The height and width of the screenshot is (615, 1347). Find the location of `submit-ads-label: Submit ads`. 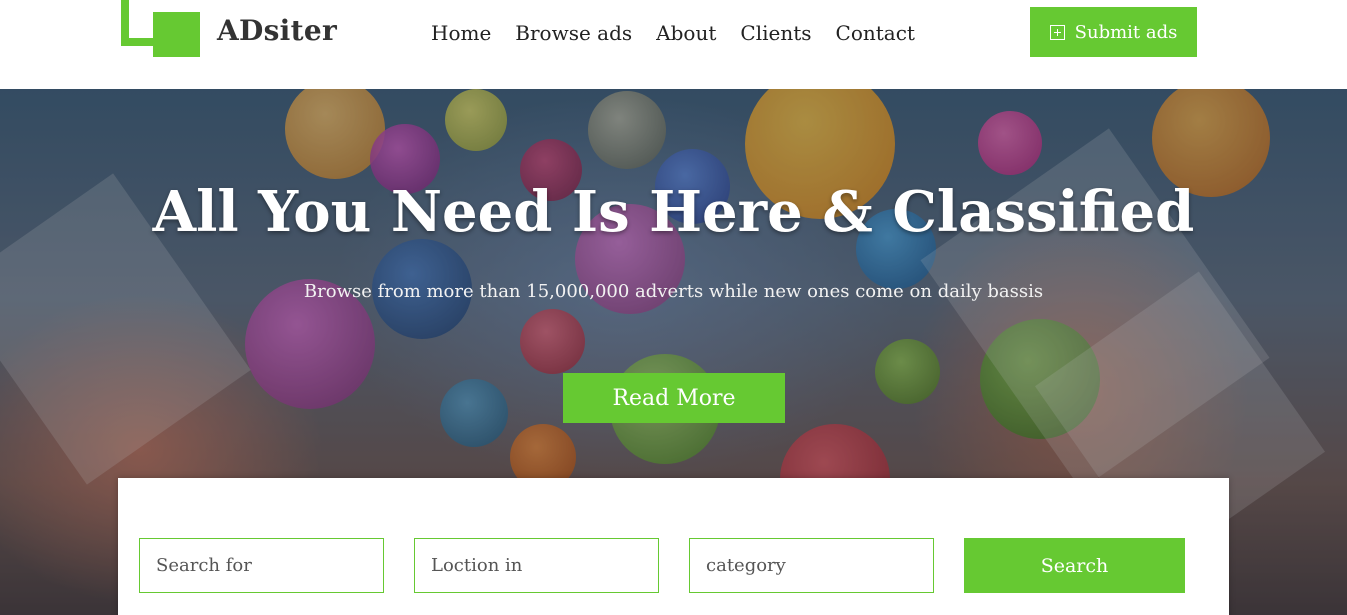

submit-ads-label: Submit ads is located at coordinates (1126, 32).